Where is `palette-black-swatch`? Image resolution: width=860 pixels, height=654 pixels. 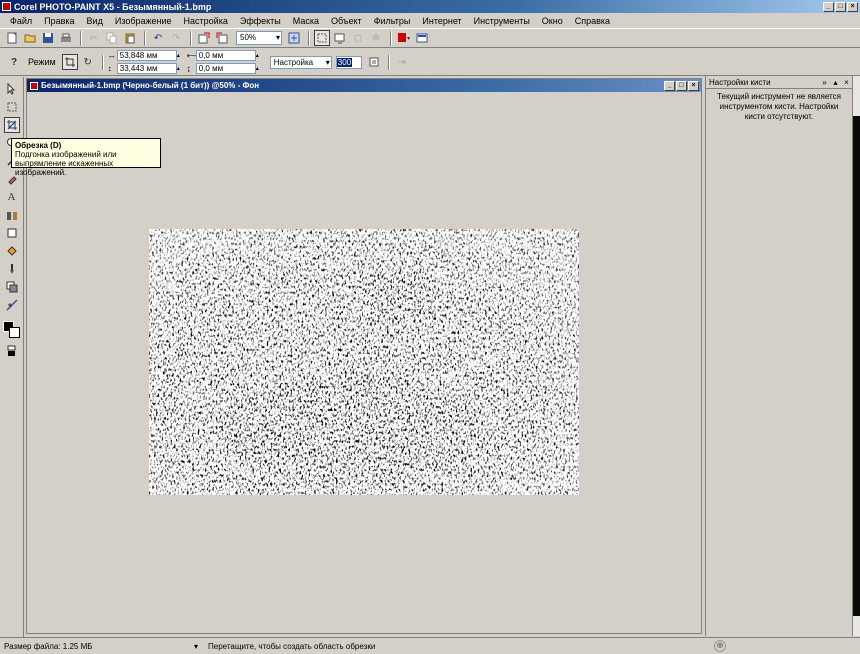
palette-black-swatch is located at coordinates (856, 366).